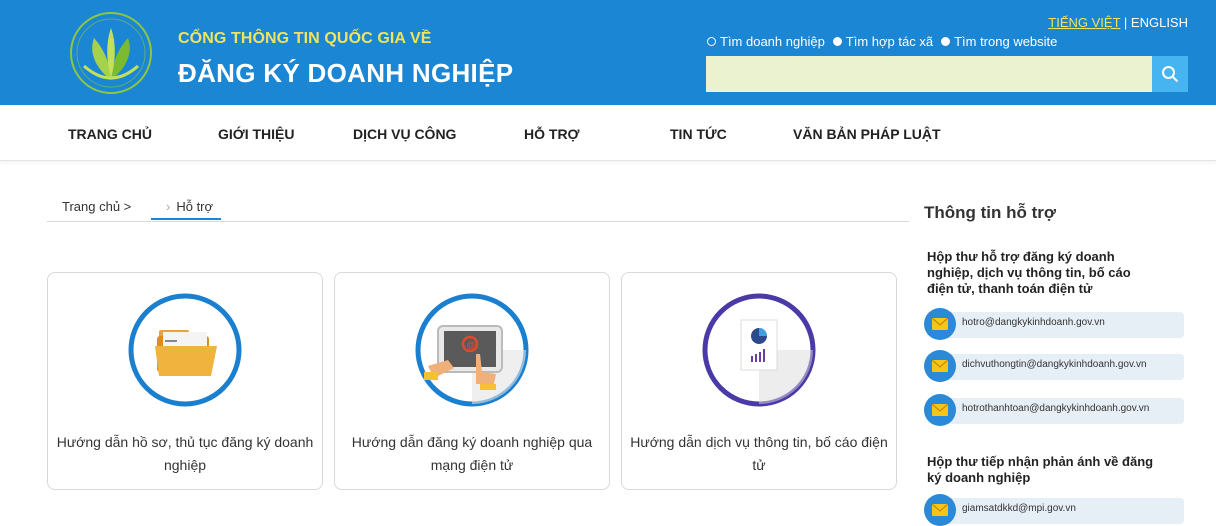 This screenshot has width=1216, height=526. Describe the element at coordinates (698, 134) in the screenshot. I see `nav-news: TIN TỨC` at that location.